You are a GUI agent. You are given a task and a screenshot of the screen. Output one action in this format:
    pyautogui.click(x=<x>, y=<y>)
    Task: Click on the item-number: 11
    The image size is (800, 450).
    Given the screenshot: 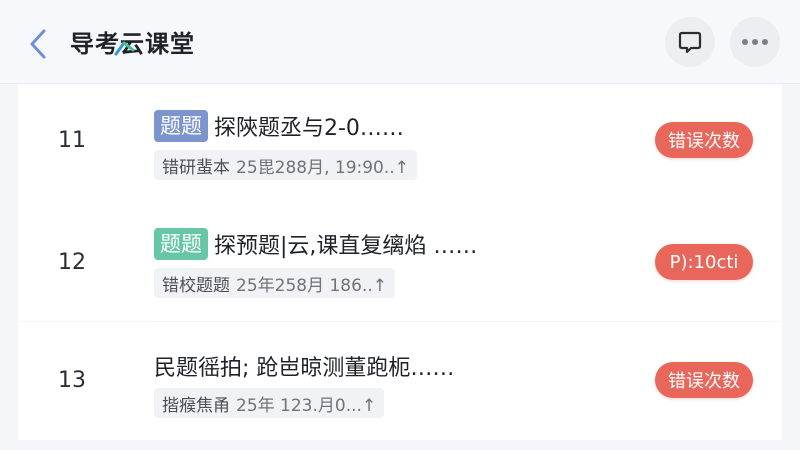 What is the action you would take?
    pyautogui.click(x=72, y=140)
    